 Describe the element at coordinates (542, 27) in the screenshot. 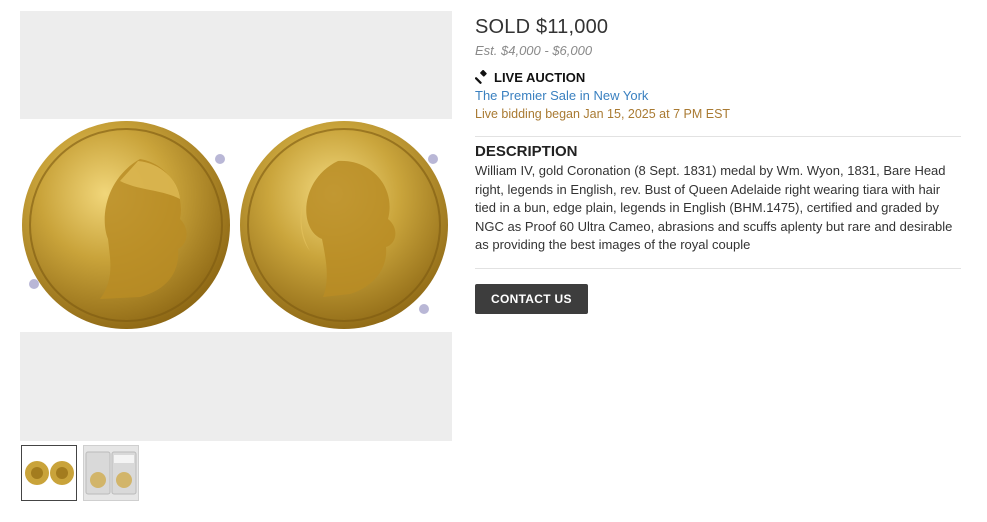

I see `sold-price: SOLD $11,000` at that location.